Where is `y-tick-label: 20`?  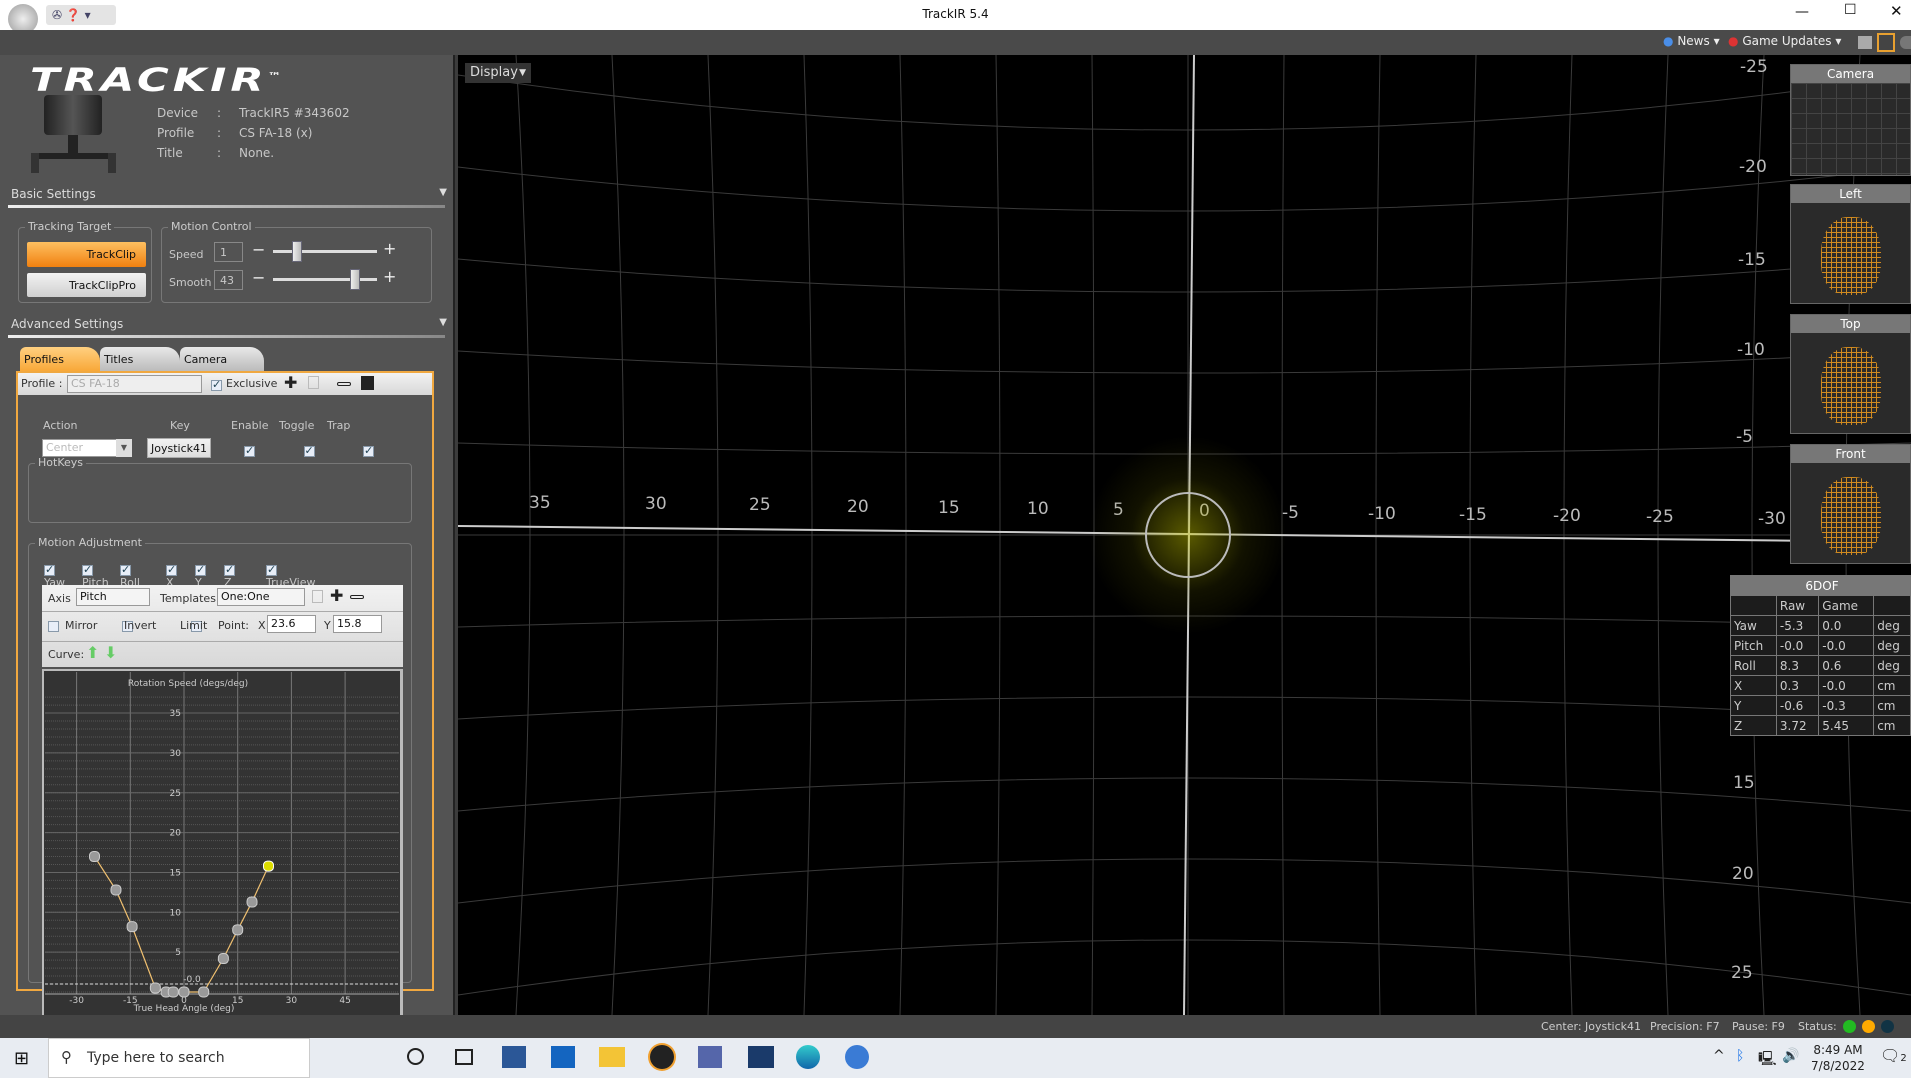 y-tick-label: 20 is located at coordinates (176, 834).